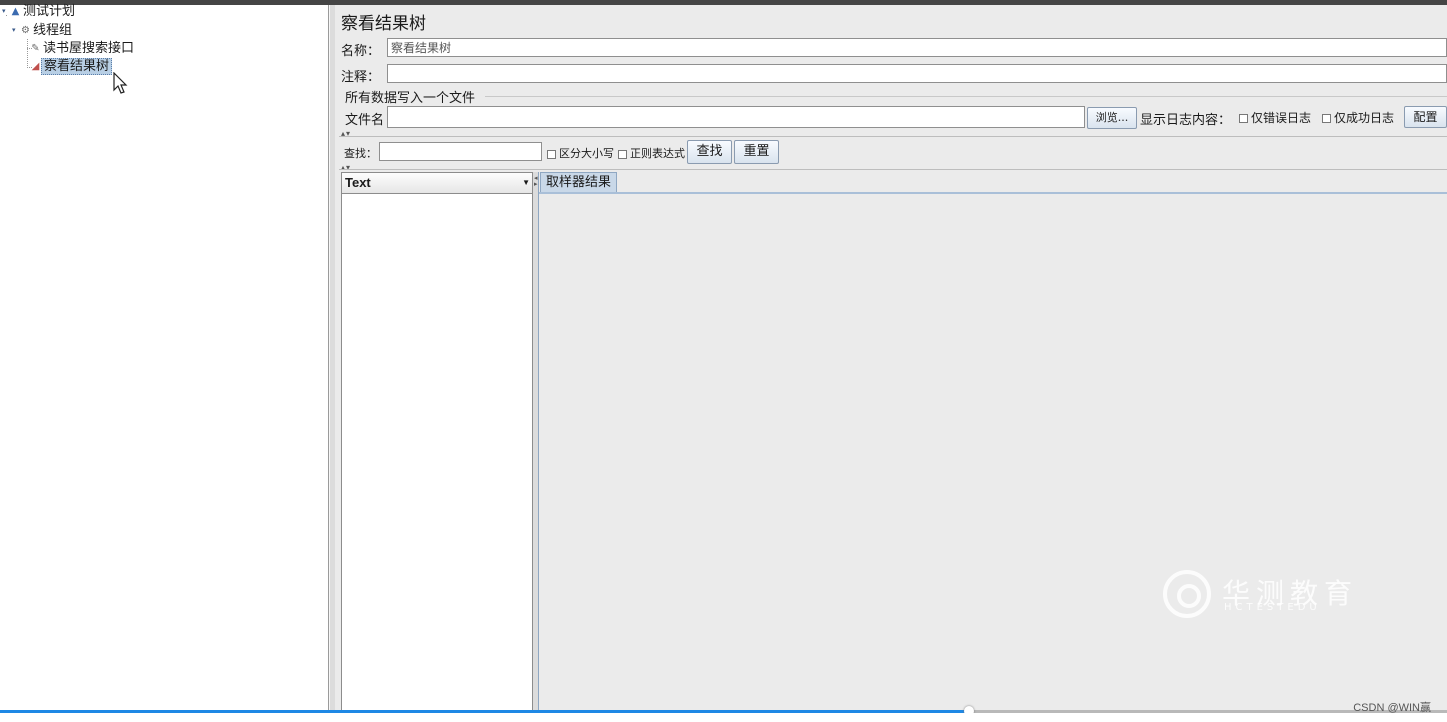  What do you see at coordinates (460, 151) in the screenshot?
I see `search-input` at bounding box center [460, 151].